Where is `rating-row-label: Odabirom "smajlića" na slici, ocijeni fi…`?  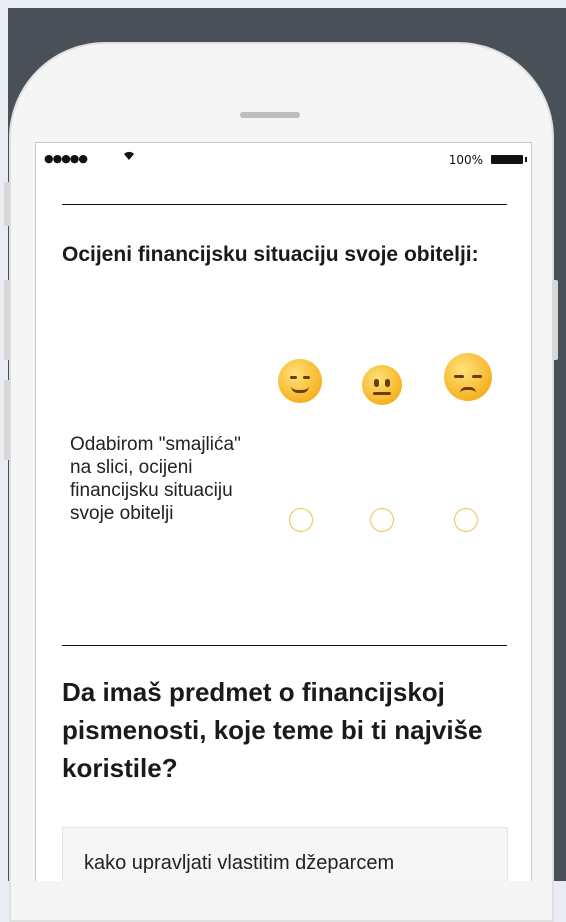 rating-row-label: Odabirom "smajlića" na slici, ocijeni fi… is located at coordinates (155, 479).